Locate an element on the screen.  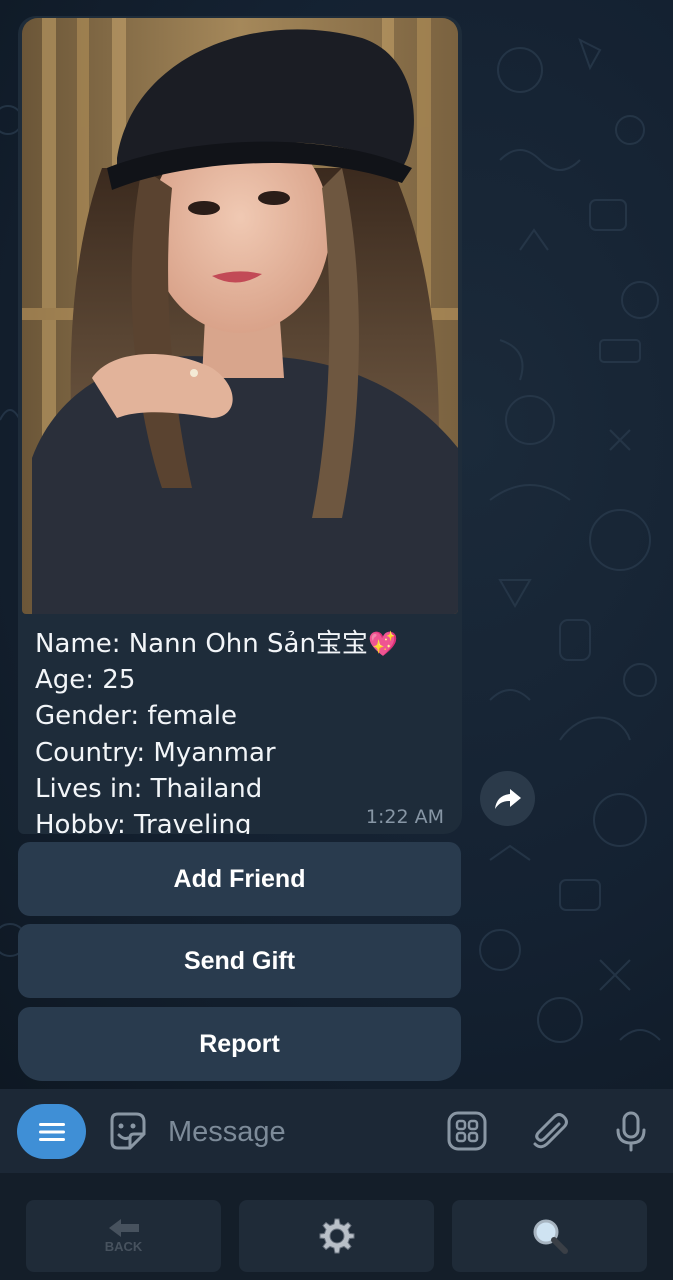
profile-gender: Gender: female is located at coordinates (136, 716).